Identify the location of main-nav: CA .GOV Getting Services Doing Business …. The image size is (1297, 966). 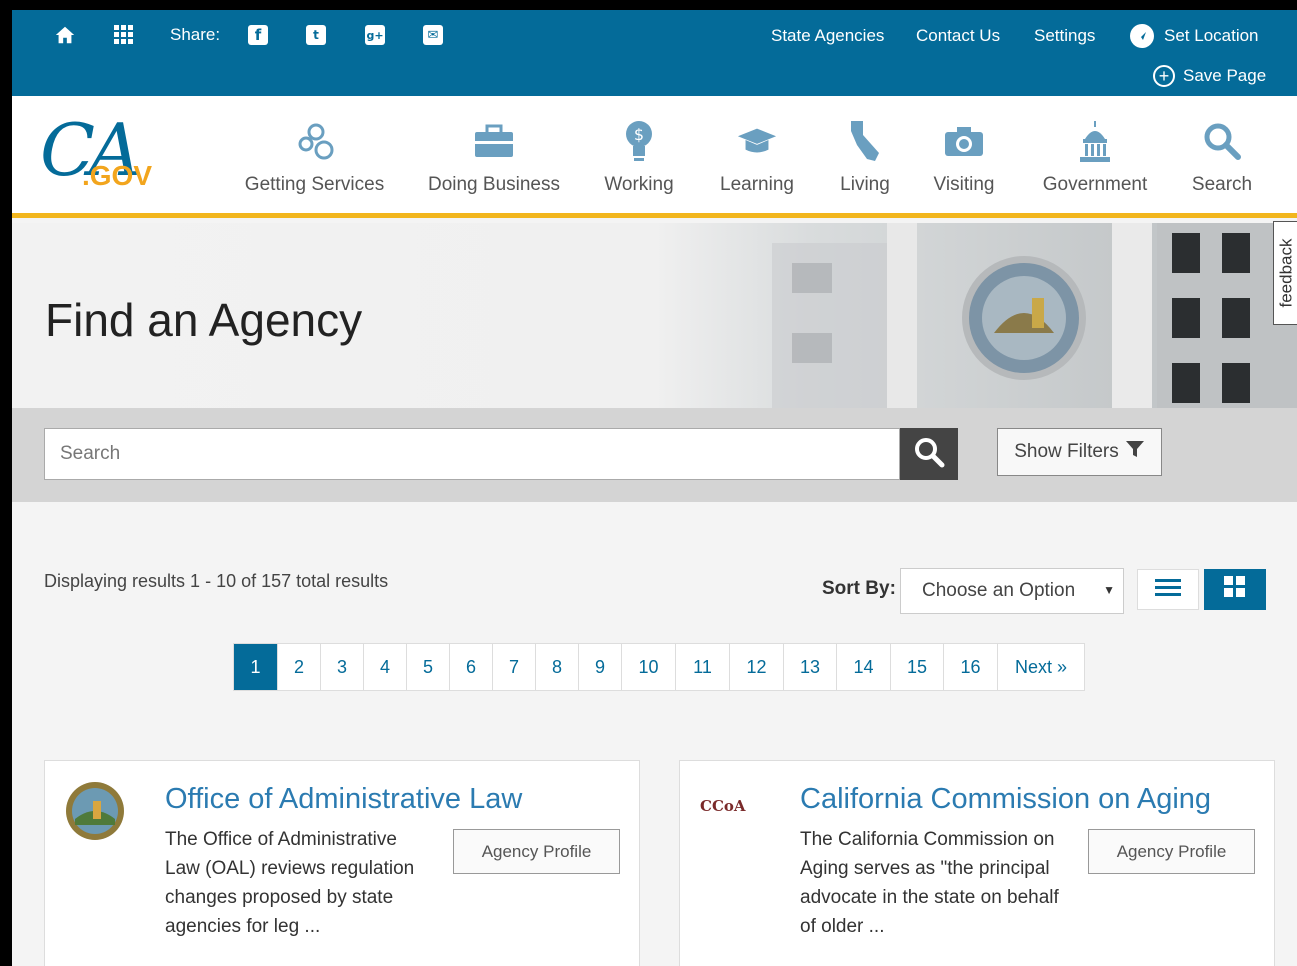
(654, 157).